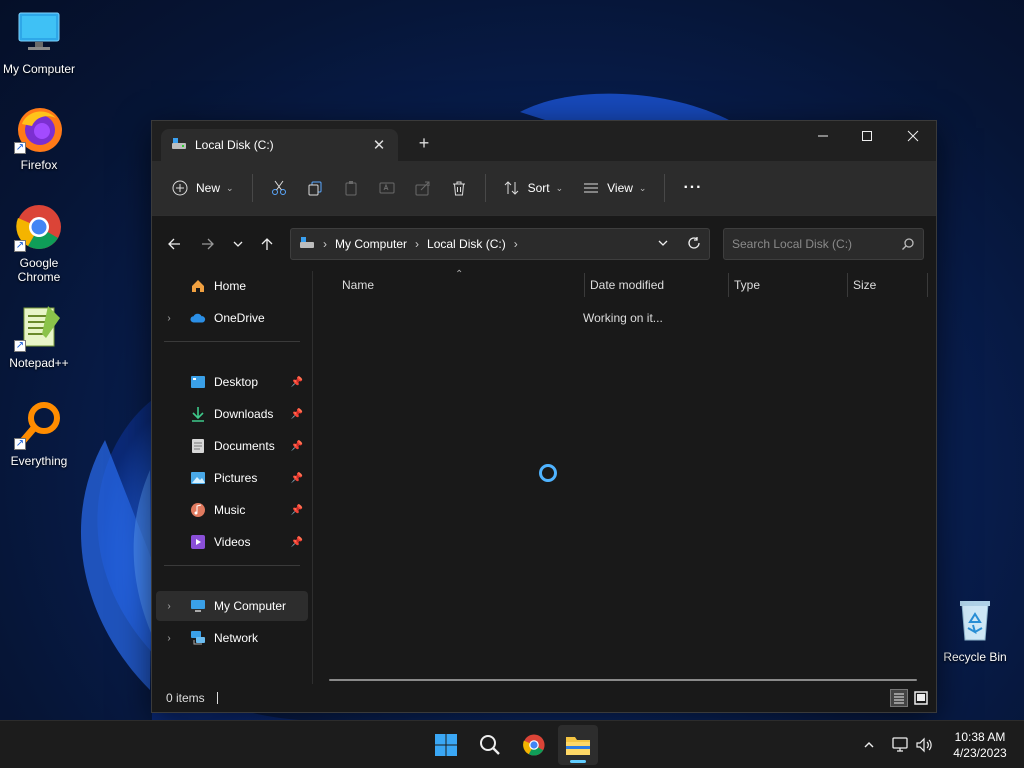  What do you see at coordinates (232, 414) in the screenshot?
I see `nav-item-downloads: Downloads 📌` at bounding box center [232, 414].